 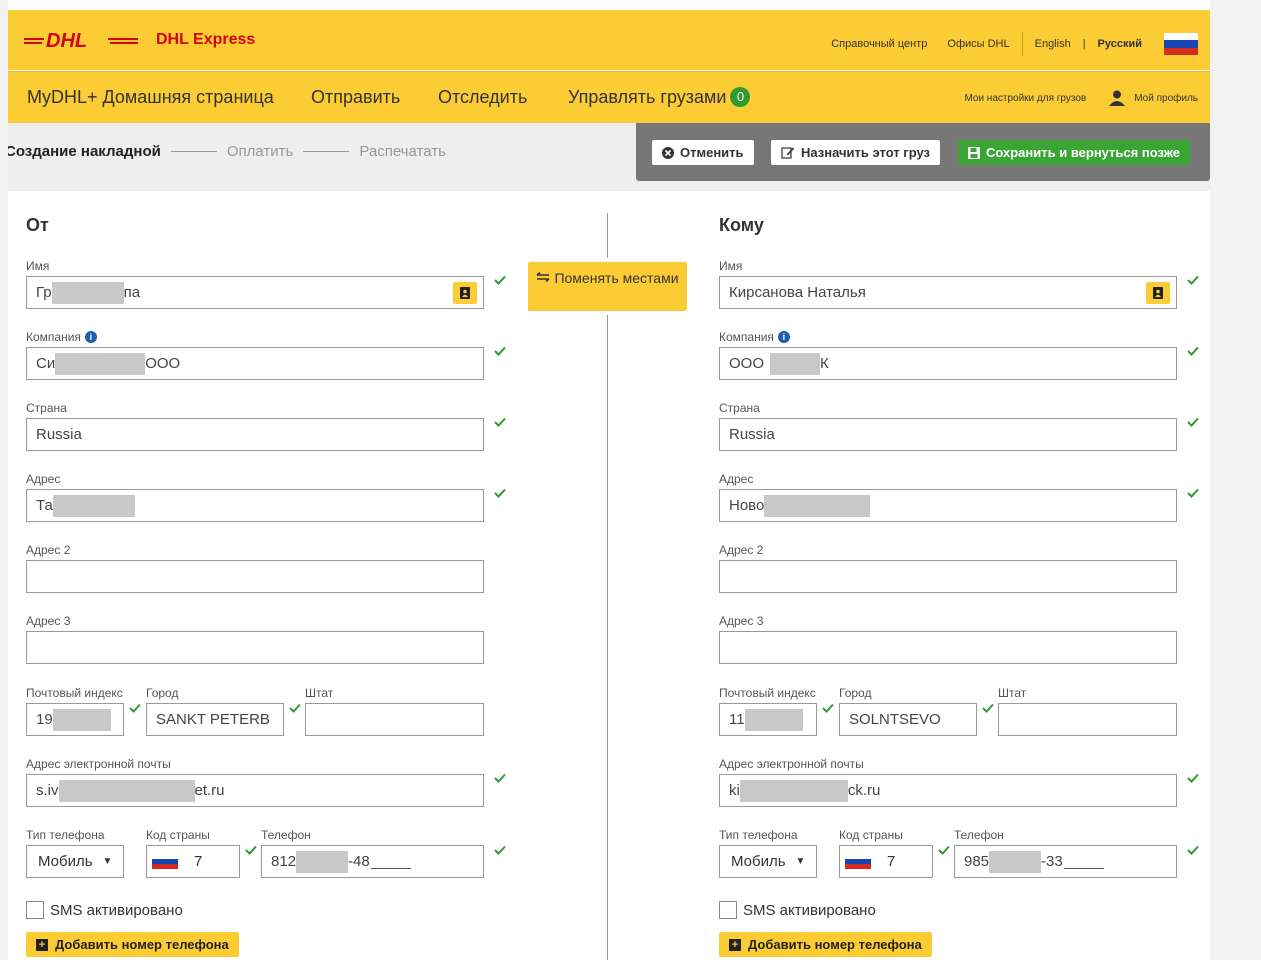 What do you see at coordinates (255, 363) in the screenshot?
I see `sender-company-input: Си ООО` at bounding box center [255, 363].